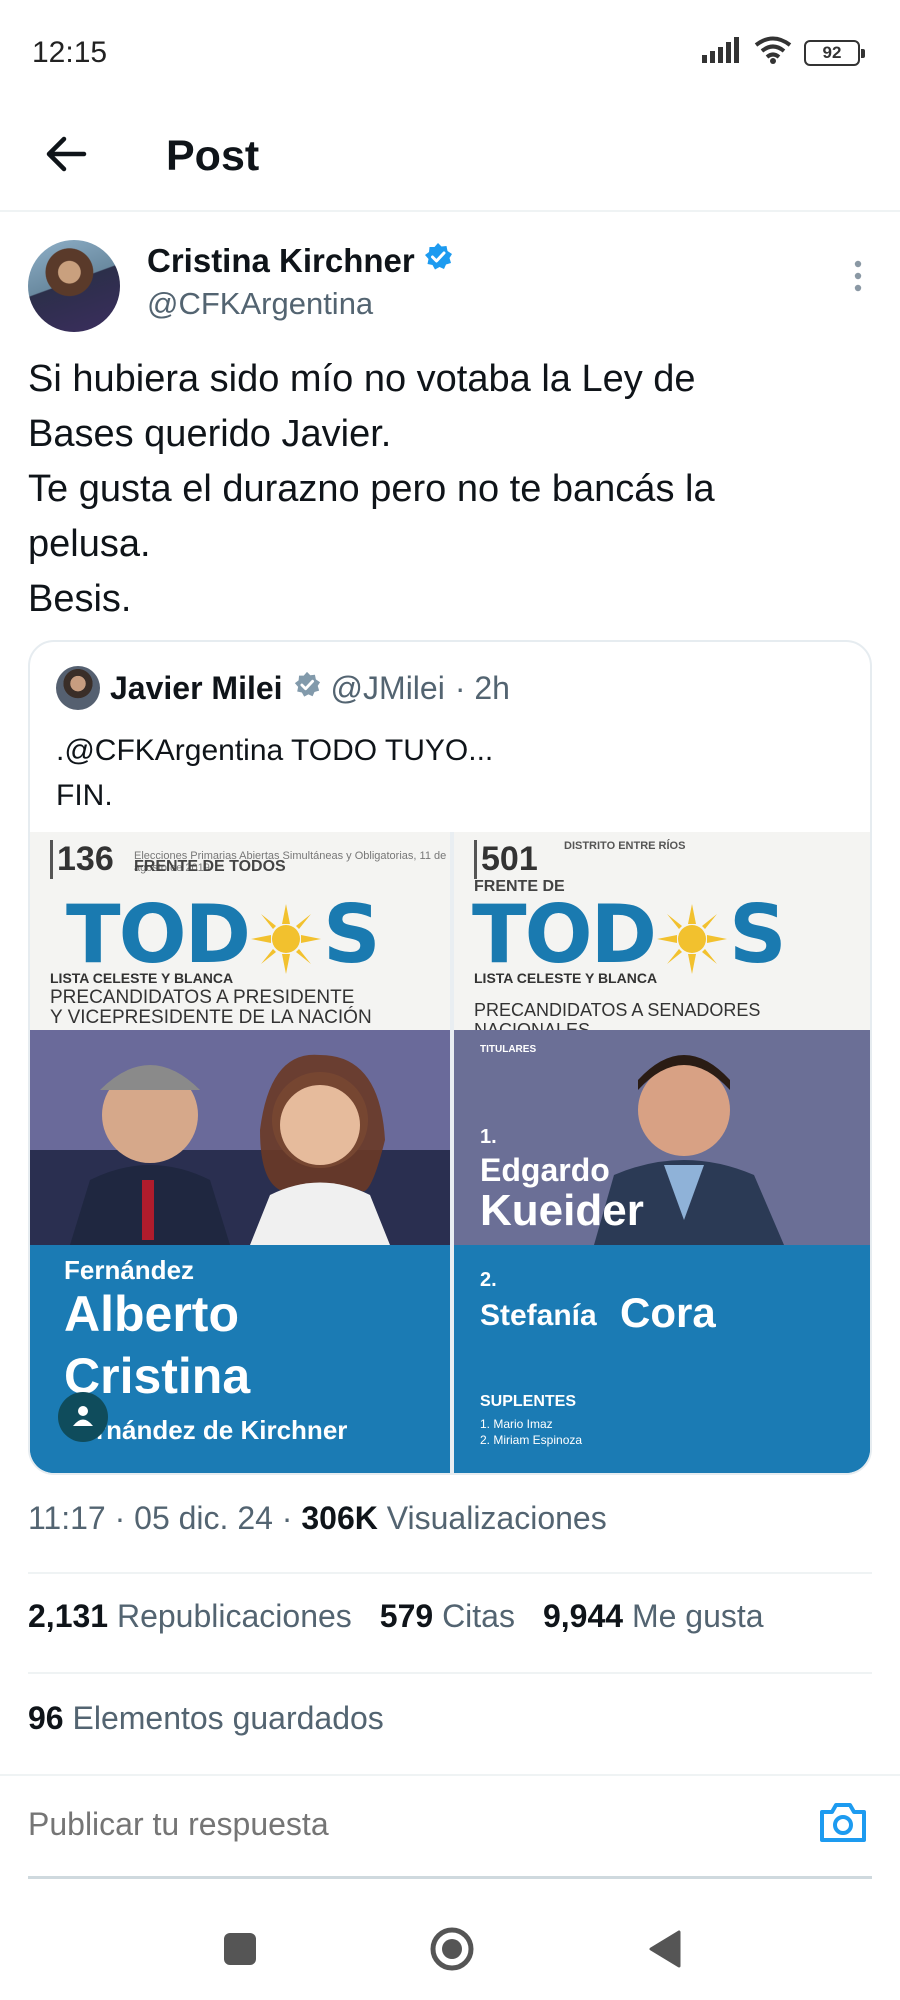 The width and height of the screenshot is (900, 2000). I want to click on likes-label: Me gusta, so click(697, 1616).